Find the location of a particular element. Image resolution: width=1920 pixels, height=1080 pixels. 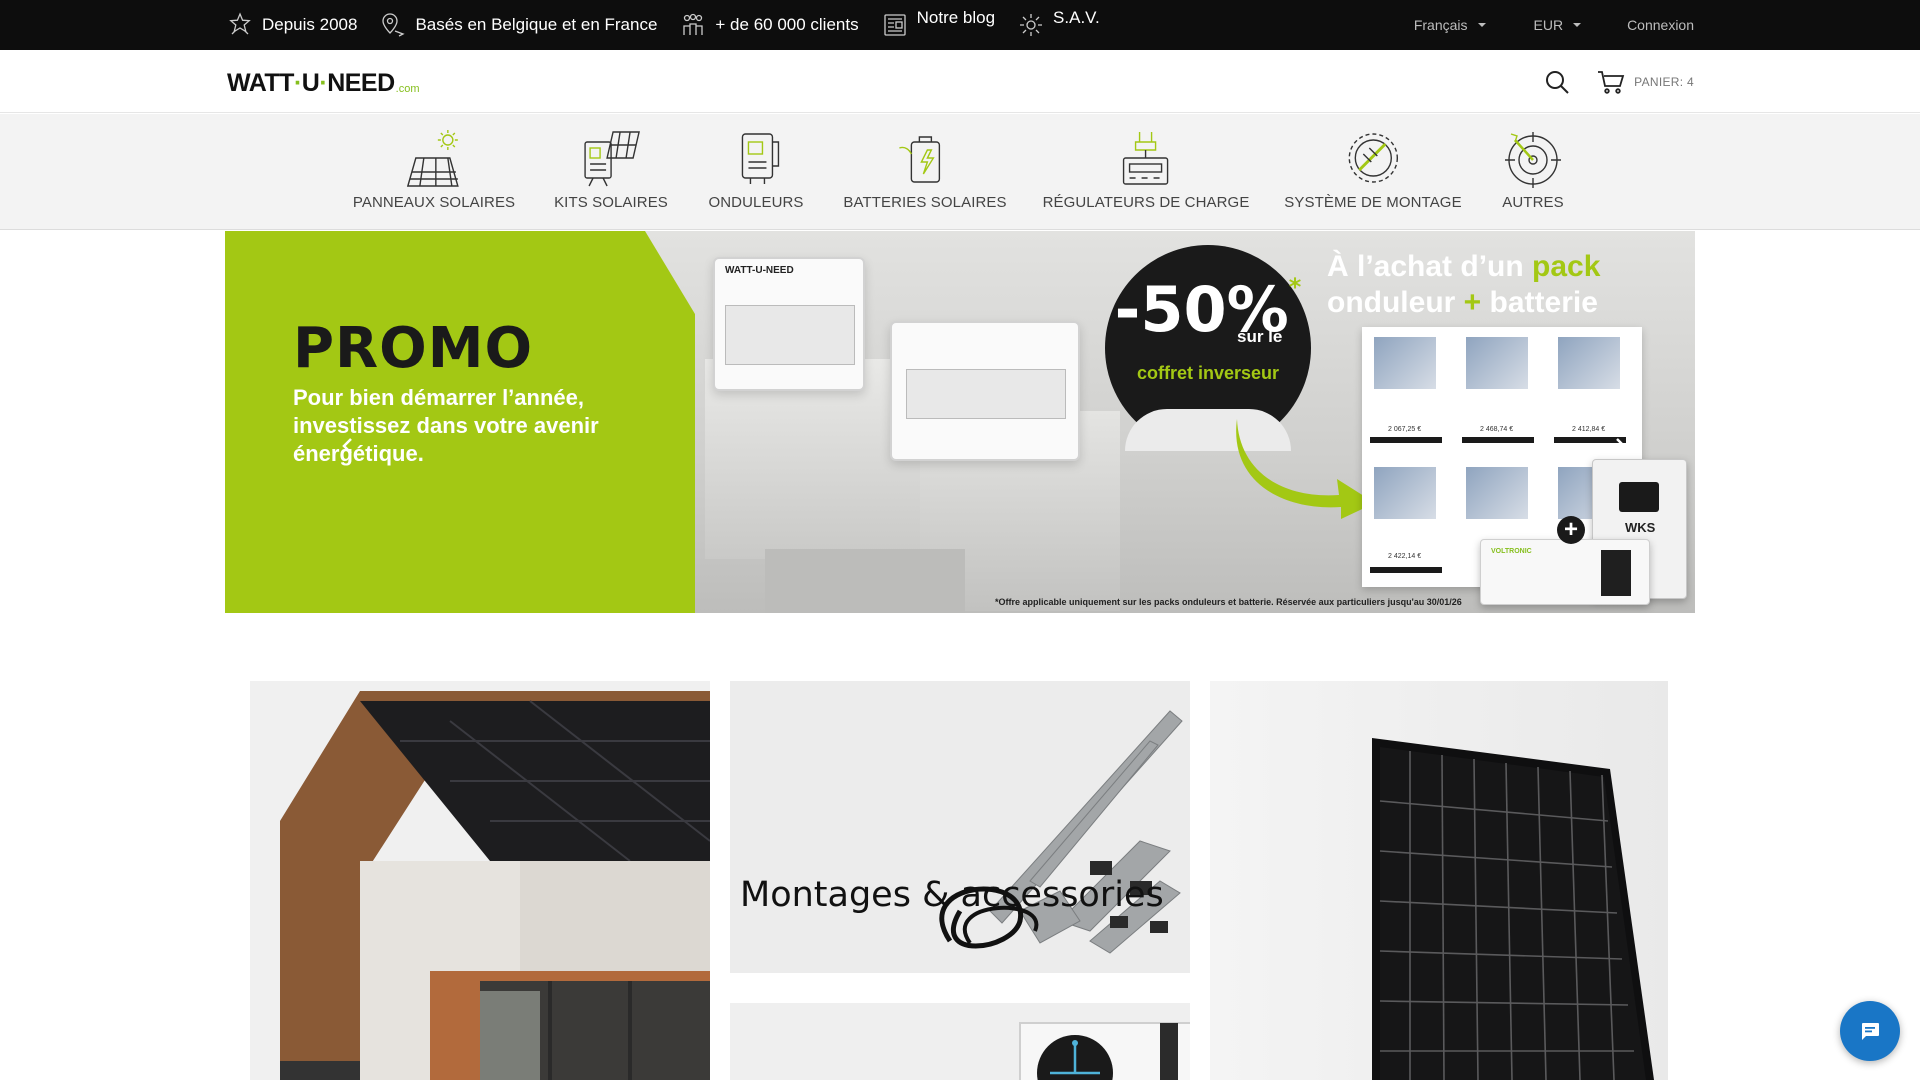

trust-clients: + de 60 000 clients is located at coordinates (769, 25).